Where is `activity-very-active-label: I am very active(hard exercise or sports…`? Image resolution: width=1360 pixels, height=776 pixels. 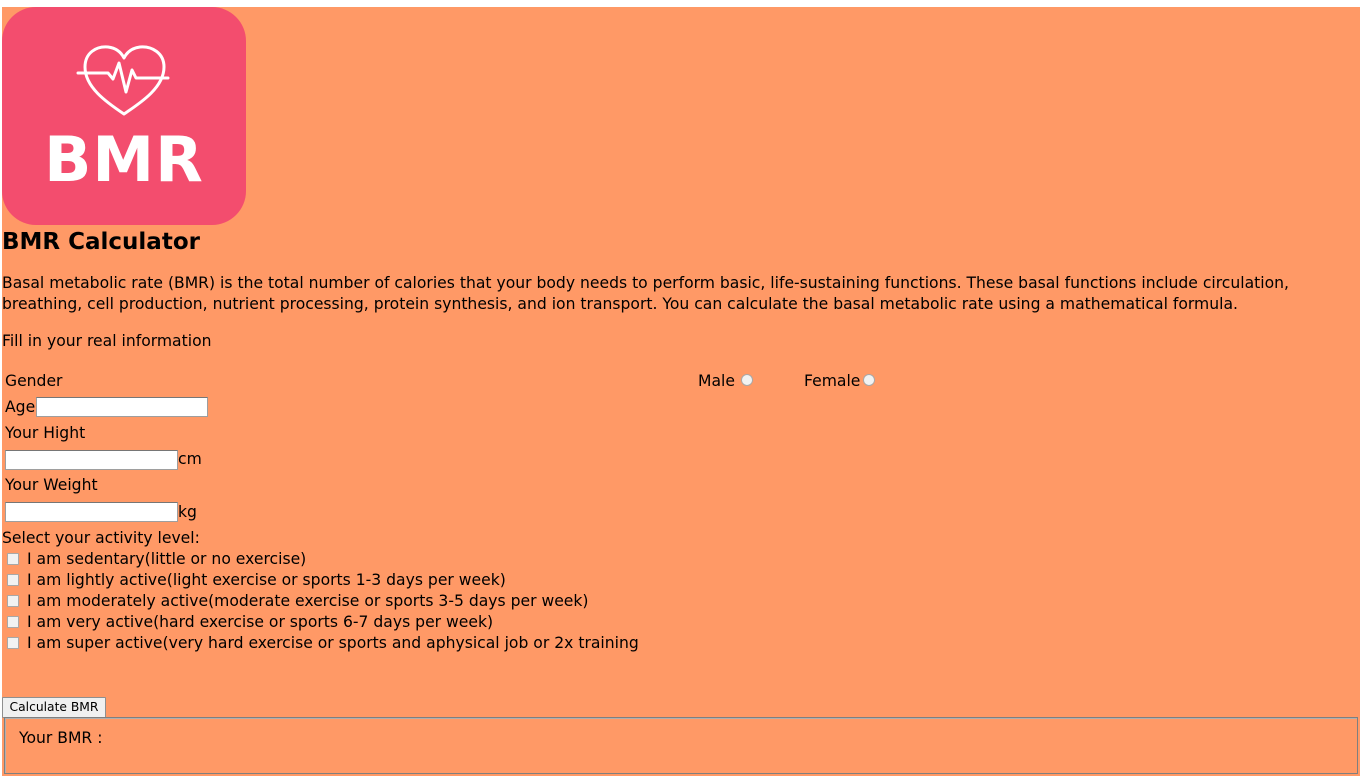
activity-very-active-label: I am very active(hard exercise or sports… is located at coordinates (260, 622).